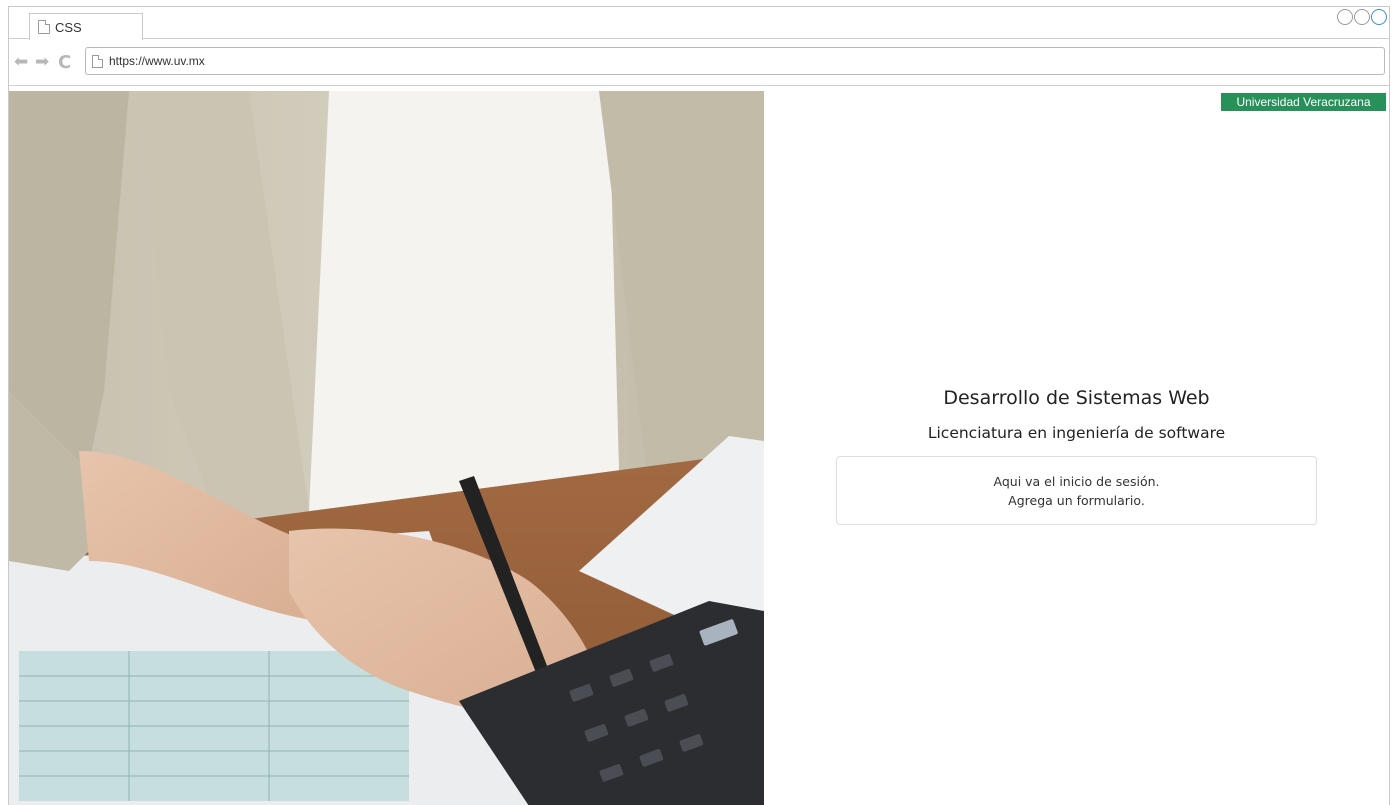 The height and width of the screenshot is (805, 1393). I want to click on url-text: https://www.uv.mx, so click(157, 61).